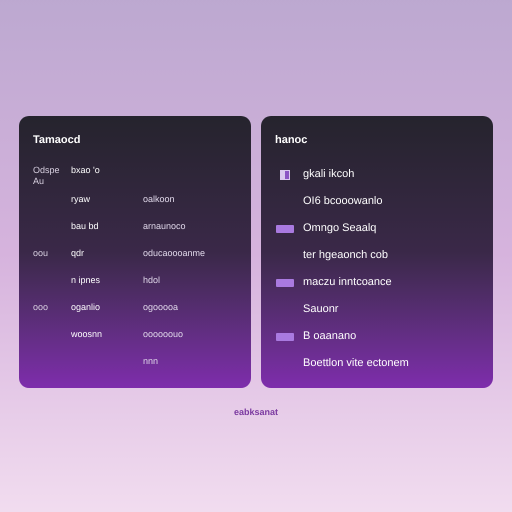  I want to click on card-title: hanoc, so click(291, 140).